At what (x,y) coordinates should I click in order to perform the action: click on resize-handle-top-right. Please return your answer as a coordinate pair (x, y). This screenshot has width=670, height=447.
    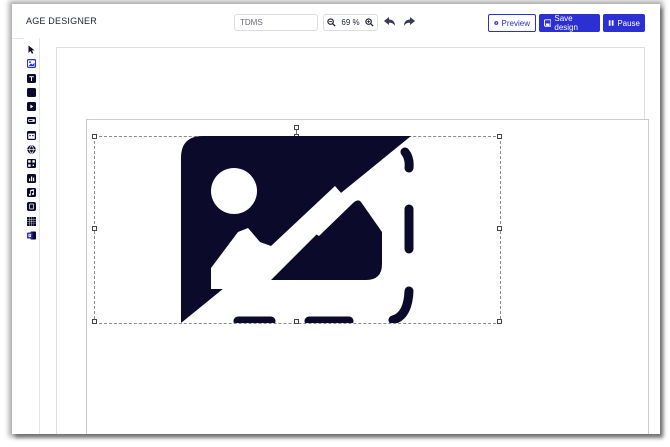
    Looking at the image, I should click on (499, 136).